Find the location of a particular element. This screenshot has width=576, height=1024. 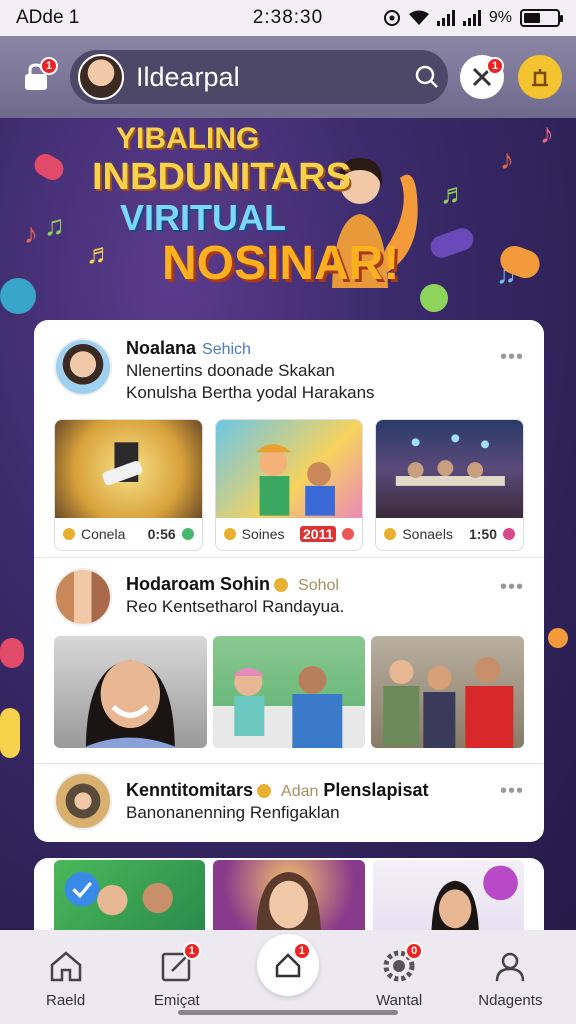

tile-value: 1:50 is located at coordinates (483, 534).